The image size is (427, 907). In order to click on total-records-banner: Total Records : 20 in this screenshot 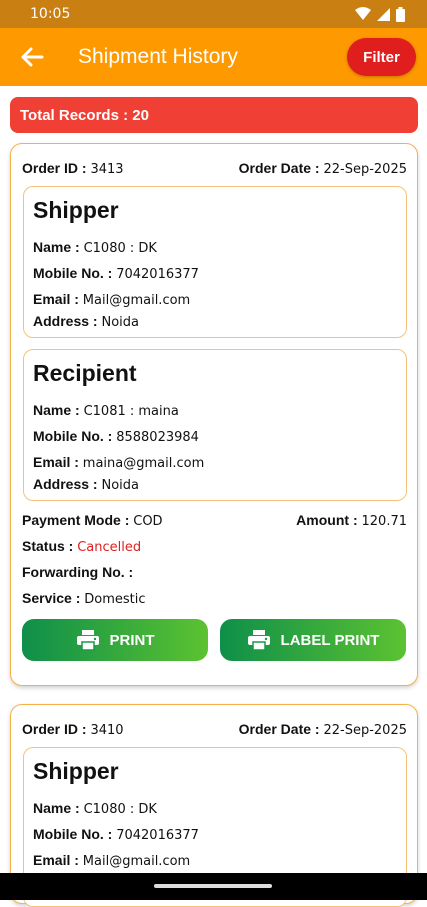, I will do `click(214, 115)`.